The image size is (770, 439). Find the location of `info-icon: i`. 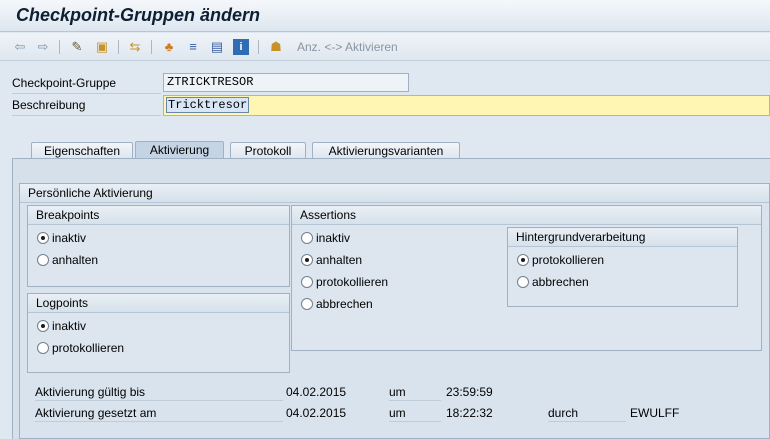

info-icon: i is located at coordinates (241, 47).